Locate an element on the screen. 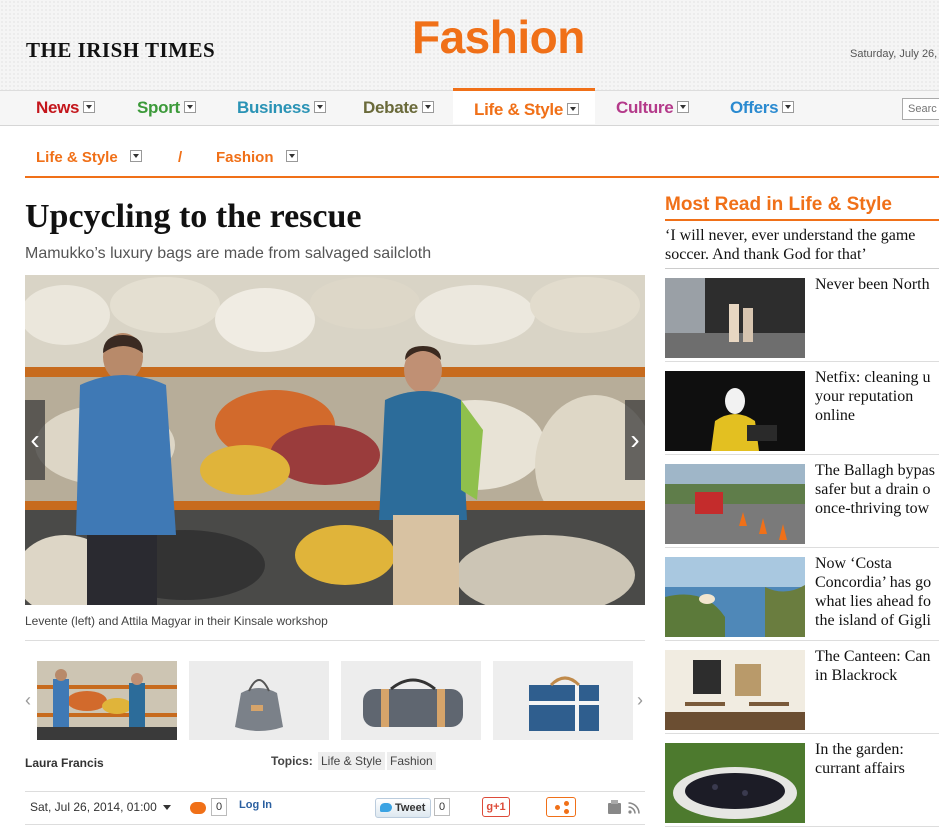  most-read-item: The Canteen: Can in Blackrock is located at coordinates (802, 687).